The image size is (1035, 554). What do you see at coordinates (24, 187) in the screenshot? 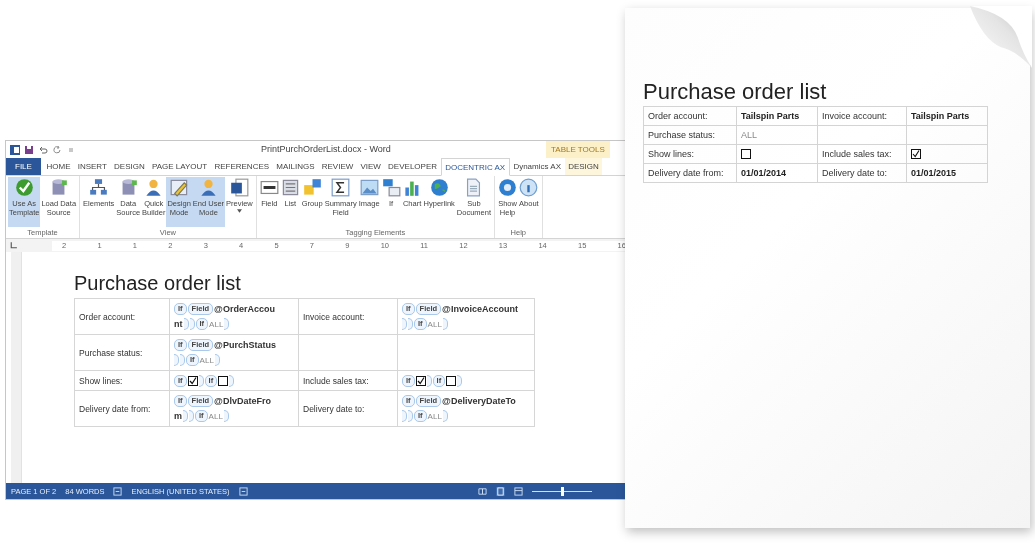
I see `check-circle-icon` at bounding box center [24, 187].